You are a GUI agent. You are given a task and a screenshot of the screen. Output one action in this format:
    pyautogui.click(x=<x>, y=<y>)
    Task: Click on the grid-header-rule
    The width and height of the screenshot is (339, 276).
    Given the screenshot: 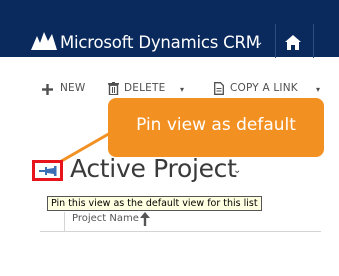 What is the action you would take?
    pyautogui.click(x=180, y=231)
    